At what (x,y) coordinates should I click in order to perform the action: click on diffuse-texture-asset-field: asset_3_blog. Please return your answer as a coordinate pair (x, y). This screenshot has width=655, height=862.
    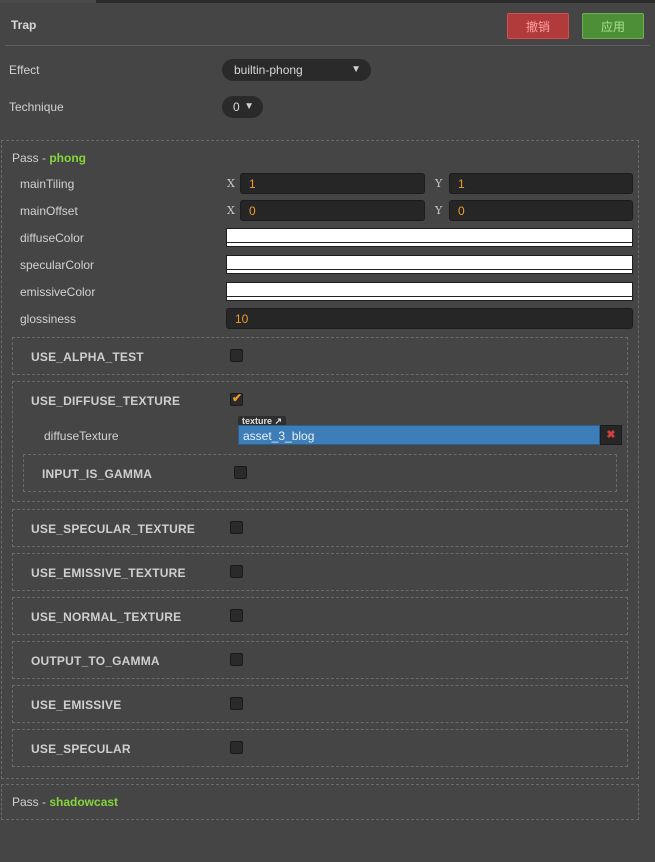
    Looking at the image, I should click on (419, 435).